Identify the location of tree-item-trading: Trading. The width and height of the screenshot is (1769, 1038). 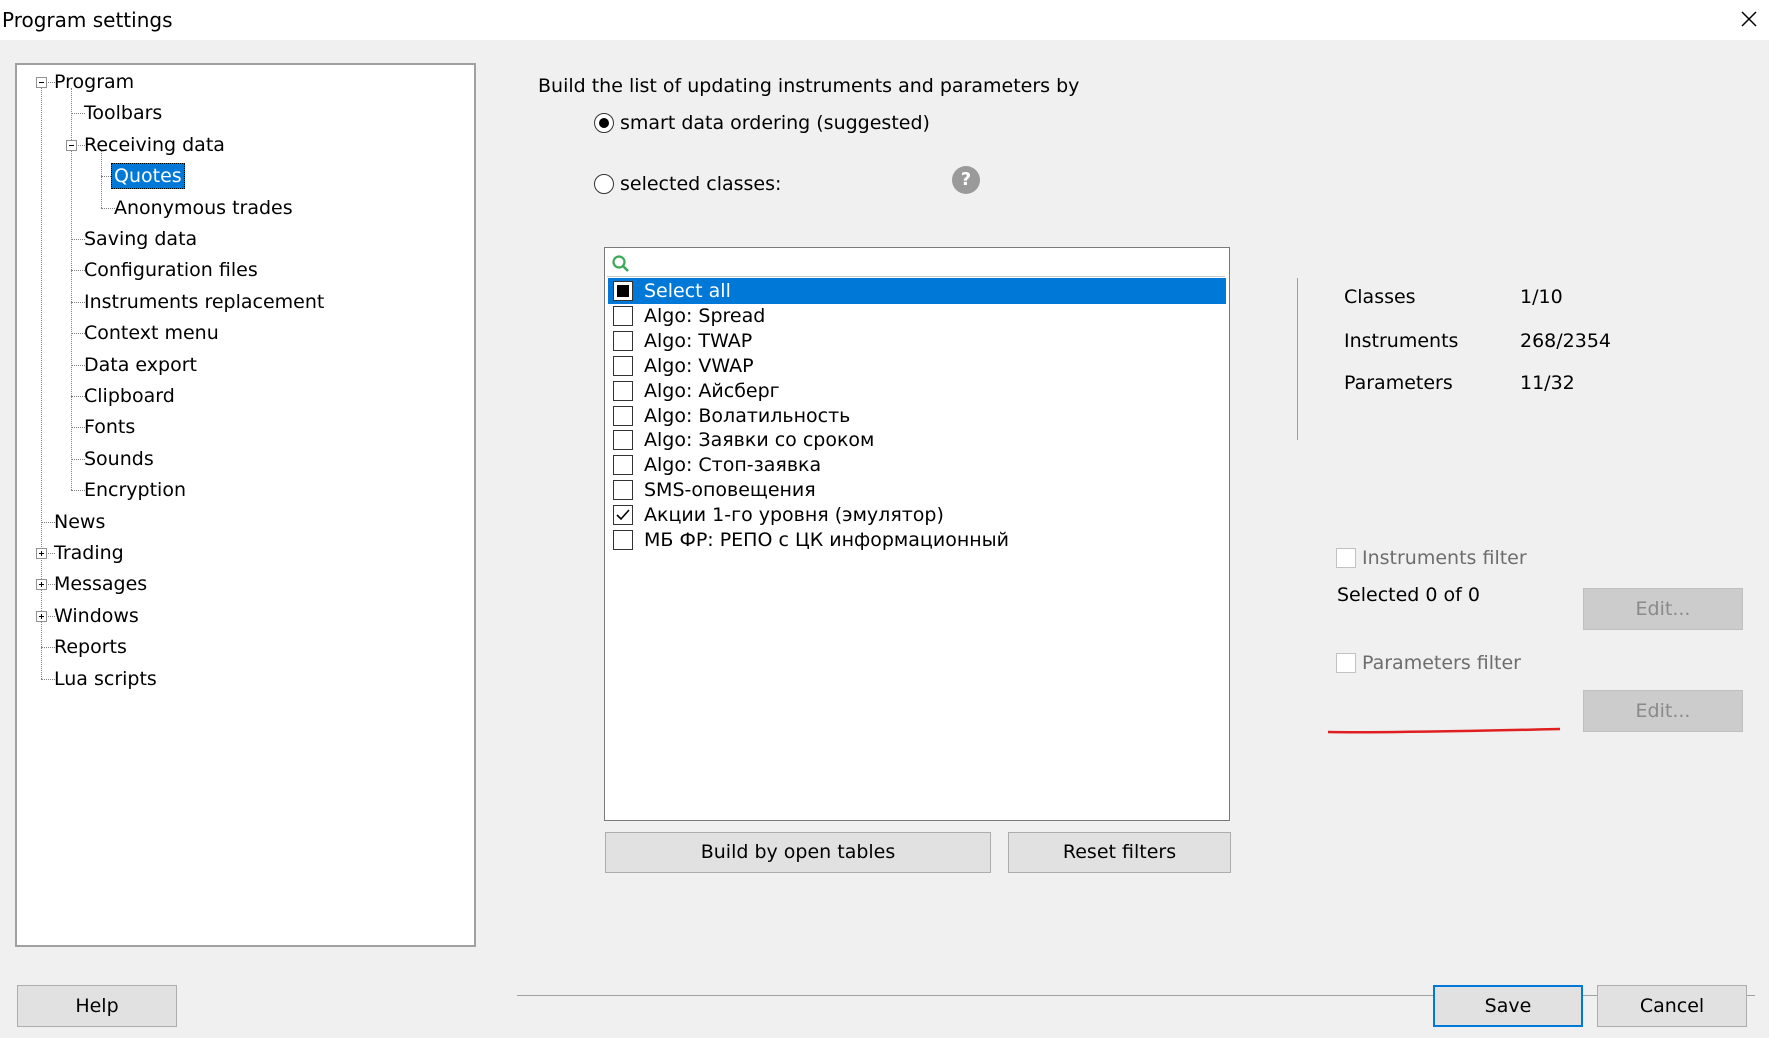
(89, 553).